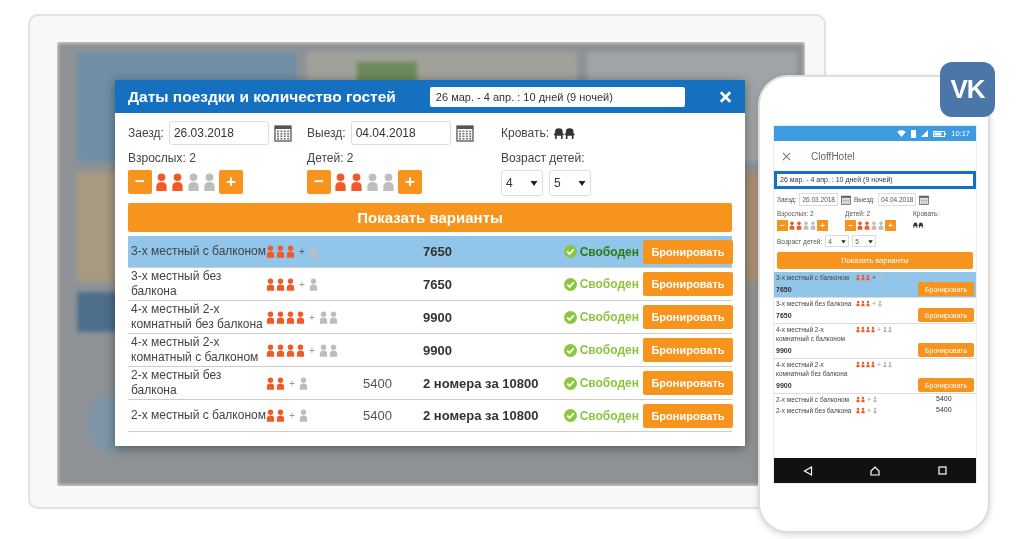 This screenshot has width=1018, height=539. What do you see at coordinates (833, 156) in the screenshot?
I see `app-title: CloffHotel` at bounding box center [833, 156].